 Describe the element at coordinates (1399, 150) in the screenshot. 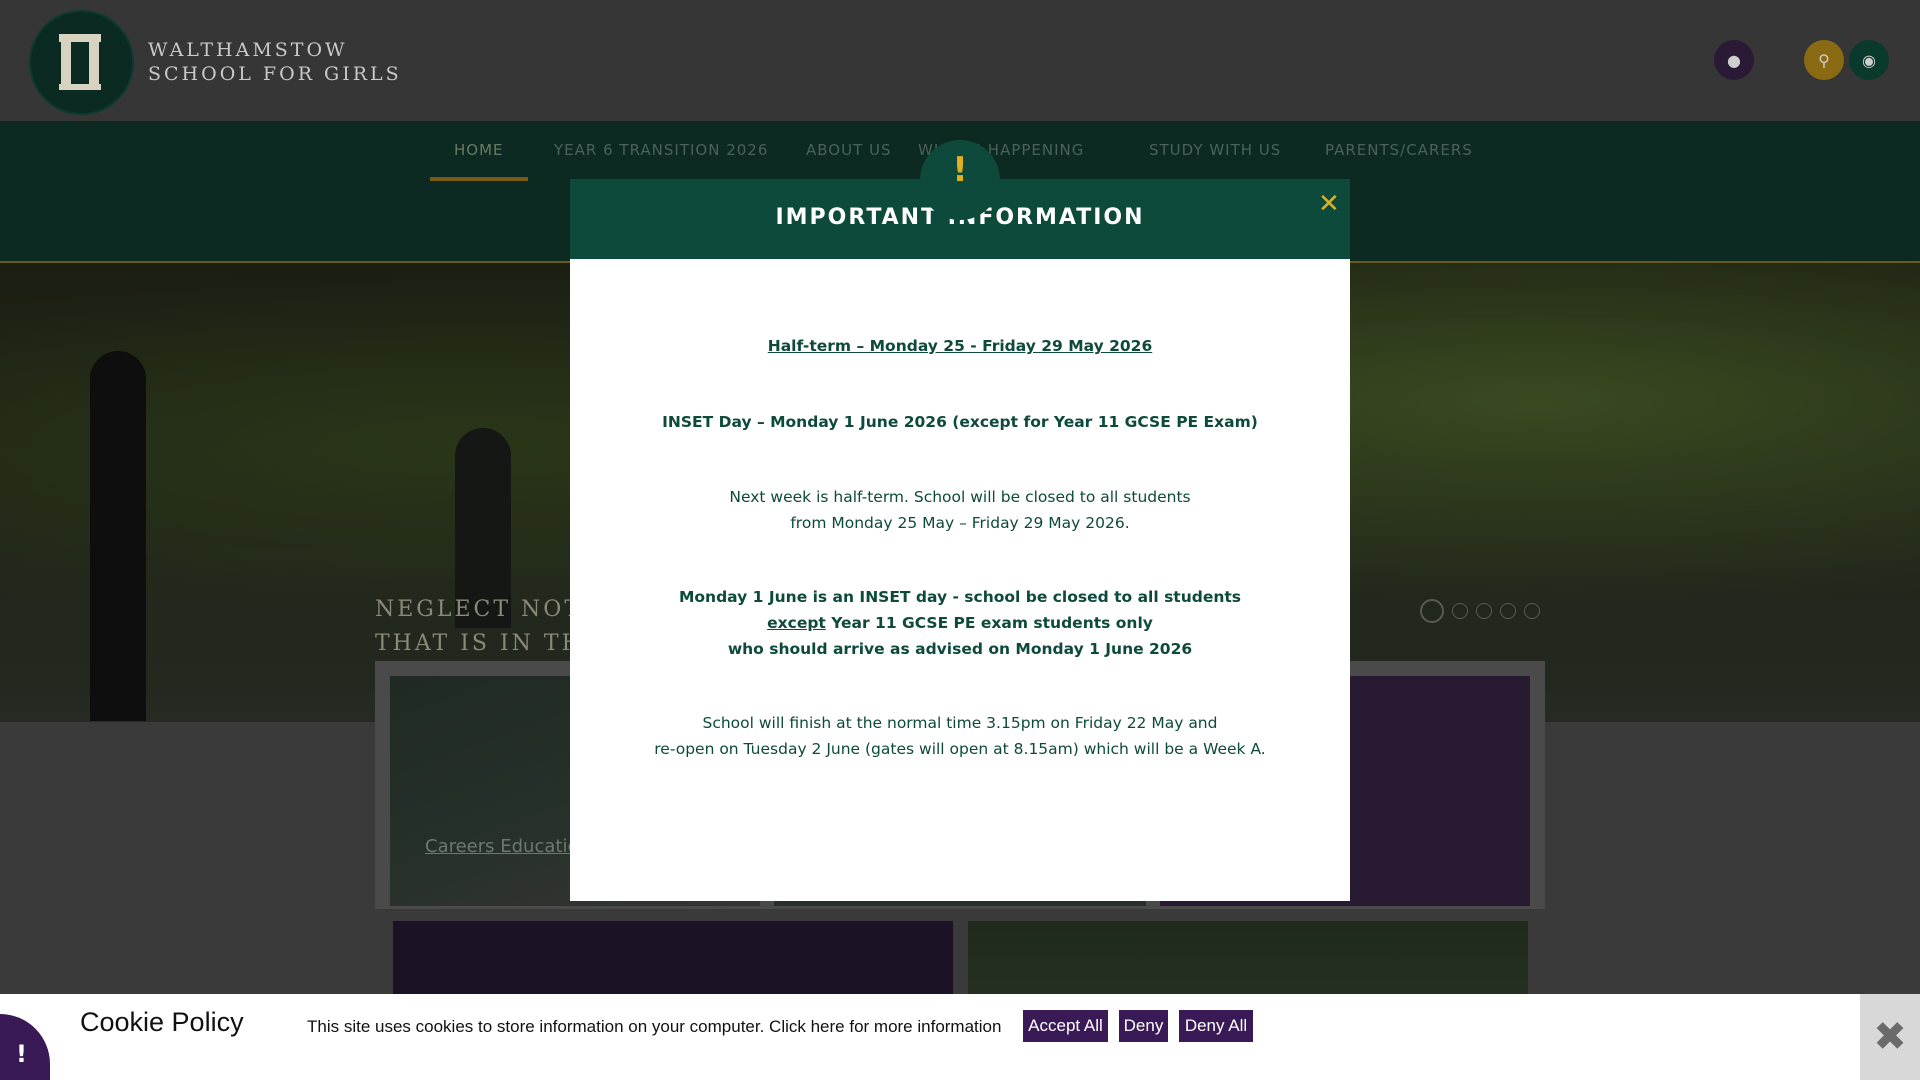

I see `nav-item-parents-carers: PARENTS/CARERS` at that location.